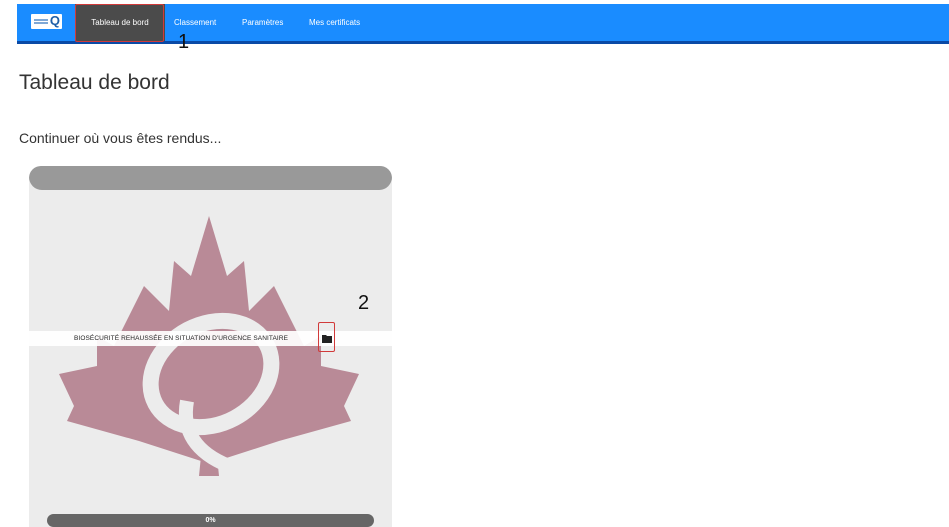  I want to click on progress-label: 0%, so click(210, 520).